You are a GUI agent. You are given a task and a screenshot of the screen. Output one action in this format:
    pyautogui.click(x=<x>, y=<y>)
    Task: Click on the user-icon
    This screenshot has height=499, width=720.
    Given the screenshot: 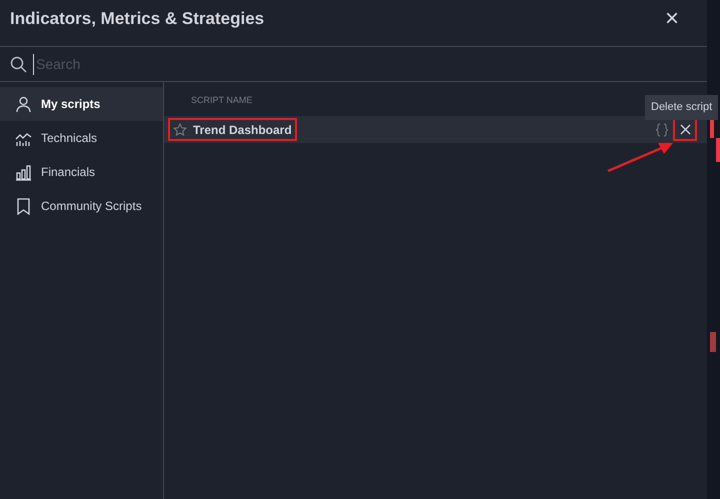 What is the action you would take?
    pyautogui.click(x=23, y=104)
    